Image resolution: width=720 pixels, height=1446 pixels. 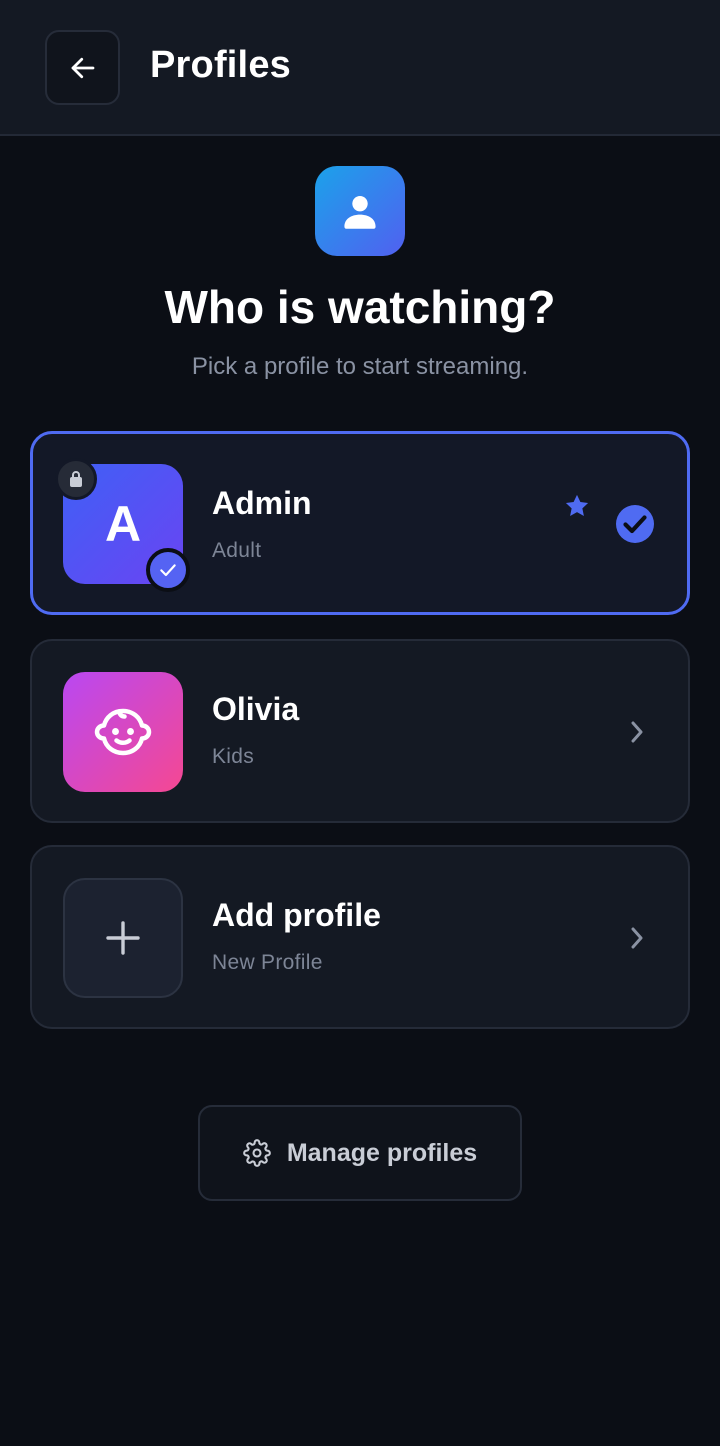 I want to click on avatar-letter: A, so click(x=123, y=524).